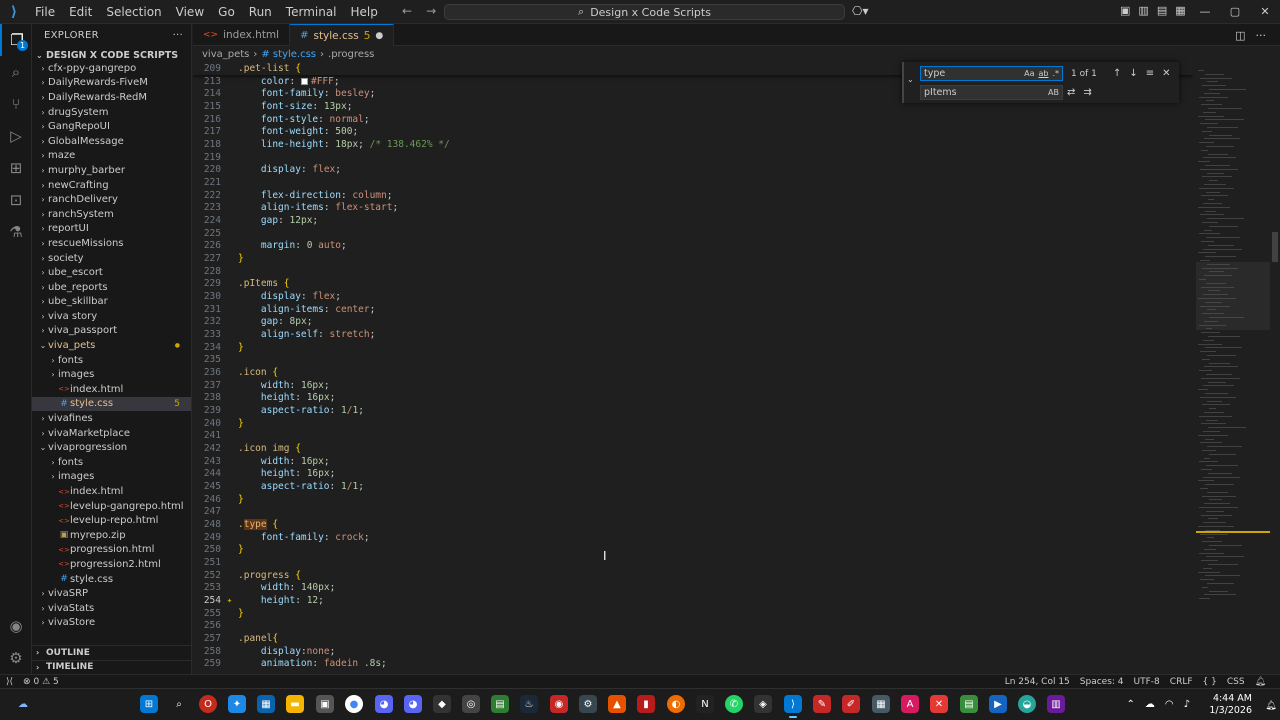 This screenshot has width=1280, height=720. I want to click on tree-folder: › society, so click(111, 258).